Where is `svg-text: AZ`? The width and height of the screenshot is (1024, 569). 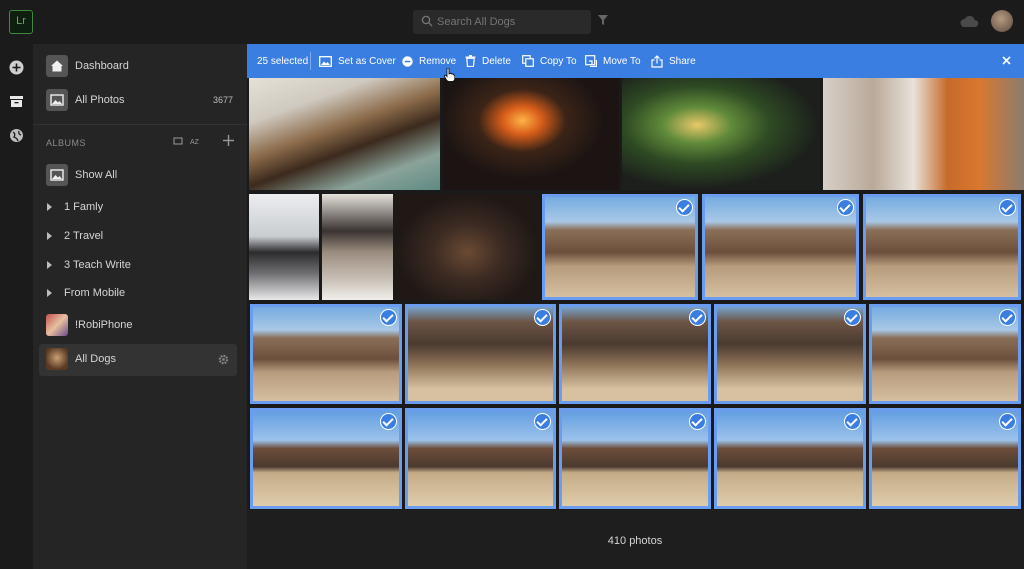
svg-text: AZ is located at coordinates (195, 142).